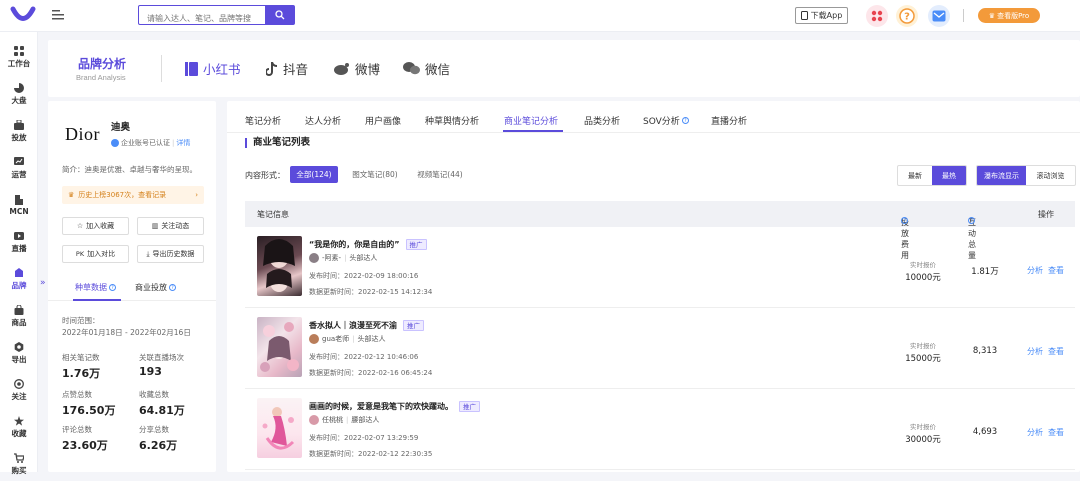  Describe the element at coordinates (323, 120) in the screenshot. I see `tab-kol-analysis: 达人分析` at that location.